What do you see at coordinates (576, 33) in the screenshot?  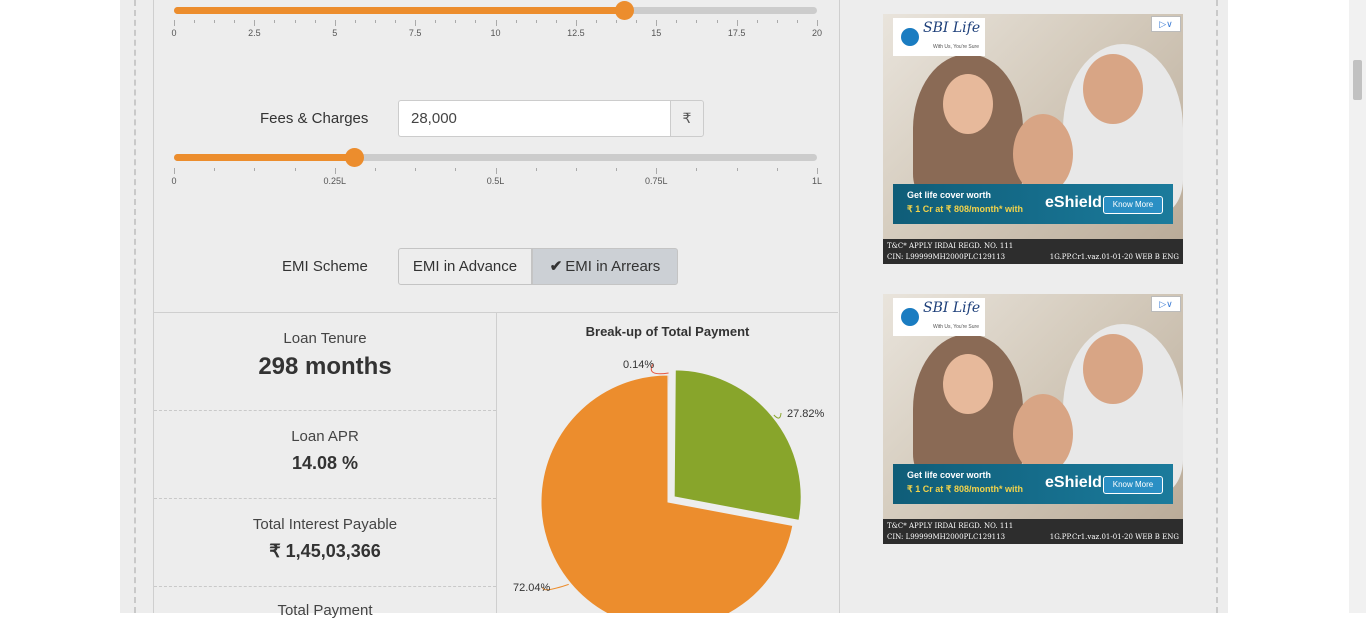 I see `slider-tick-label: 12.5` at bounding box center [576, 33].